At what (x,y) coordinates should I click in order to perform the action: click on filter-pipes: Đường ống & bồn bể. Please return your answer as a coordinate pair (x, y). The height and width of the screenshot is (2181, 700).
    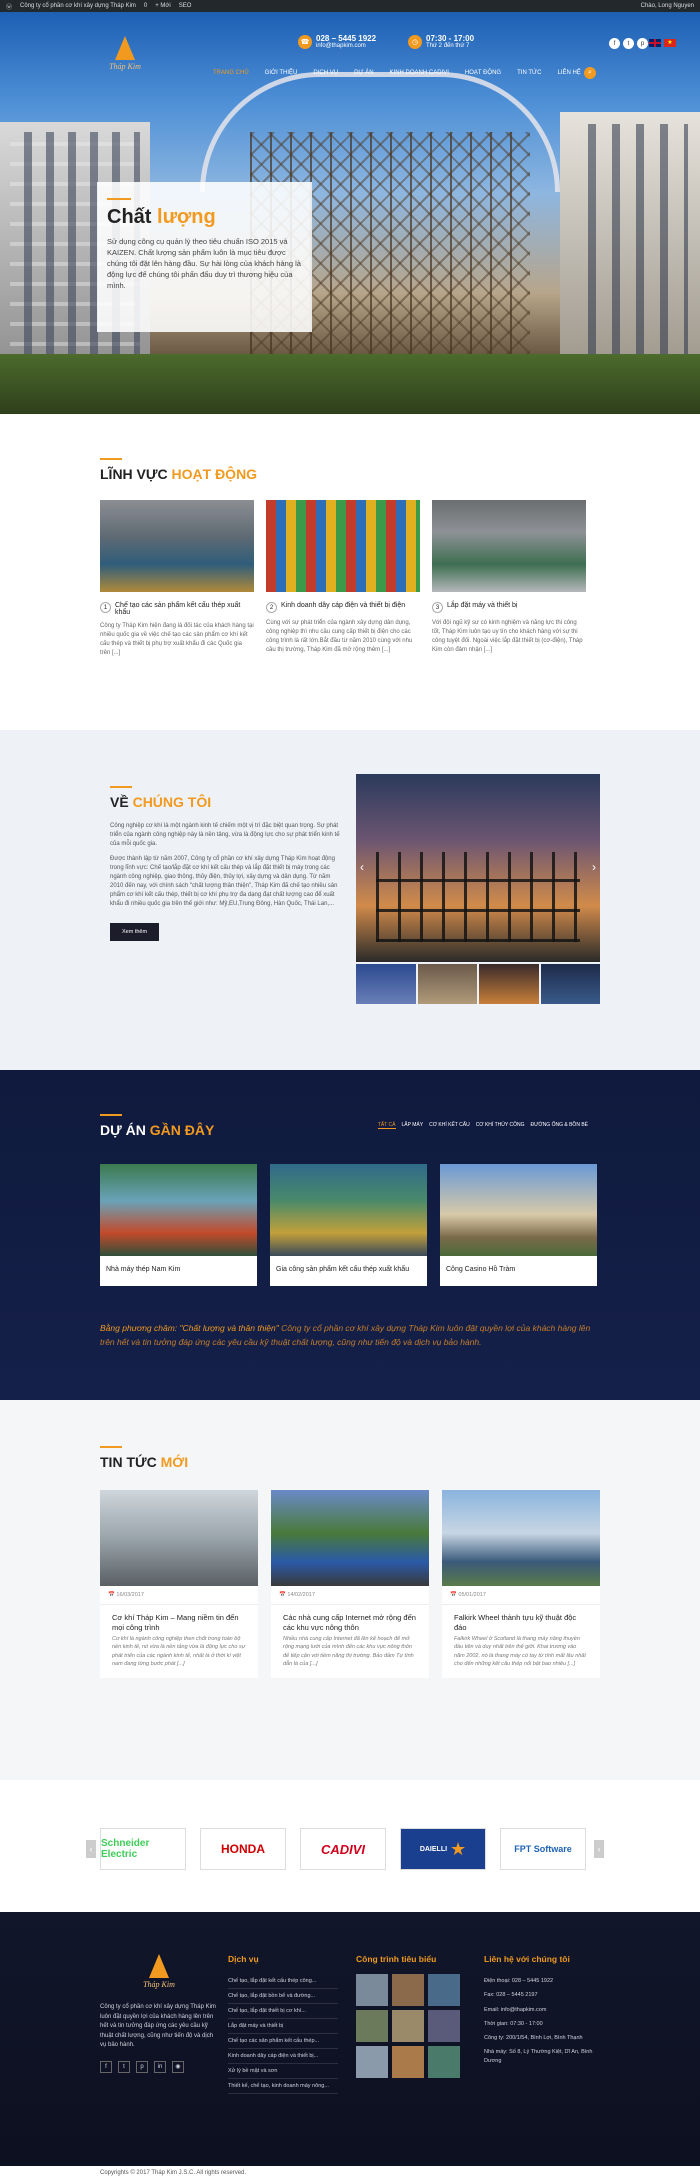
    Looking at the image, I should click on (559, 1125).